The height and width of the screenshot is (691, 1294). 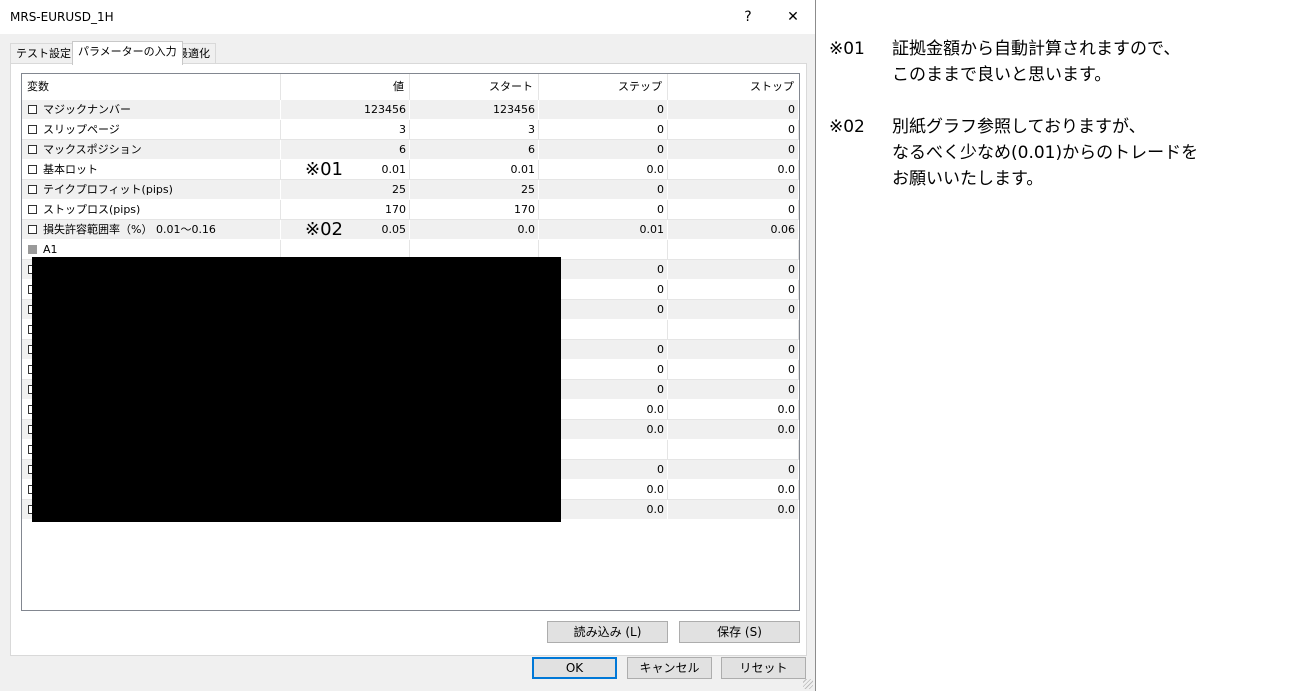 What do you see at coordinates (474, 230) in the screenshot?
I see `start-cell: 0.0` at bounding box center [474, 230].